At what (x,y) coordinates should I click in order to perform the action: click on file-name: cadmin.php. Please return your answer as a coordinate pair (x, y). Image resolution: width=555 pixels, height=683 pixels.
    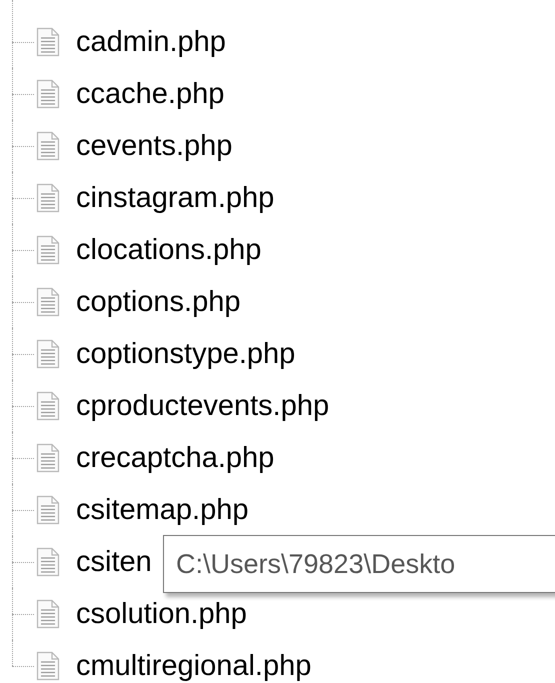
    Looking at the image, I should click on (151, 42).